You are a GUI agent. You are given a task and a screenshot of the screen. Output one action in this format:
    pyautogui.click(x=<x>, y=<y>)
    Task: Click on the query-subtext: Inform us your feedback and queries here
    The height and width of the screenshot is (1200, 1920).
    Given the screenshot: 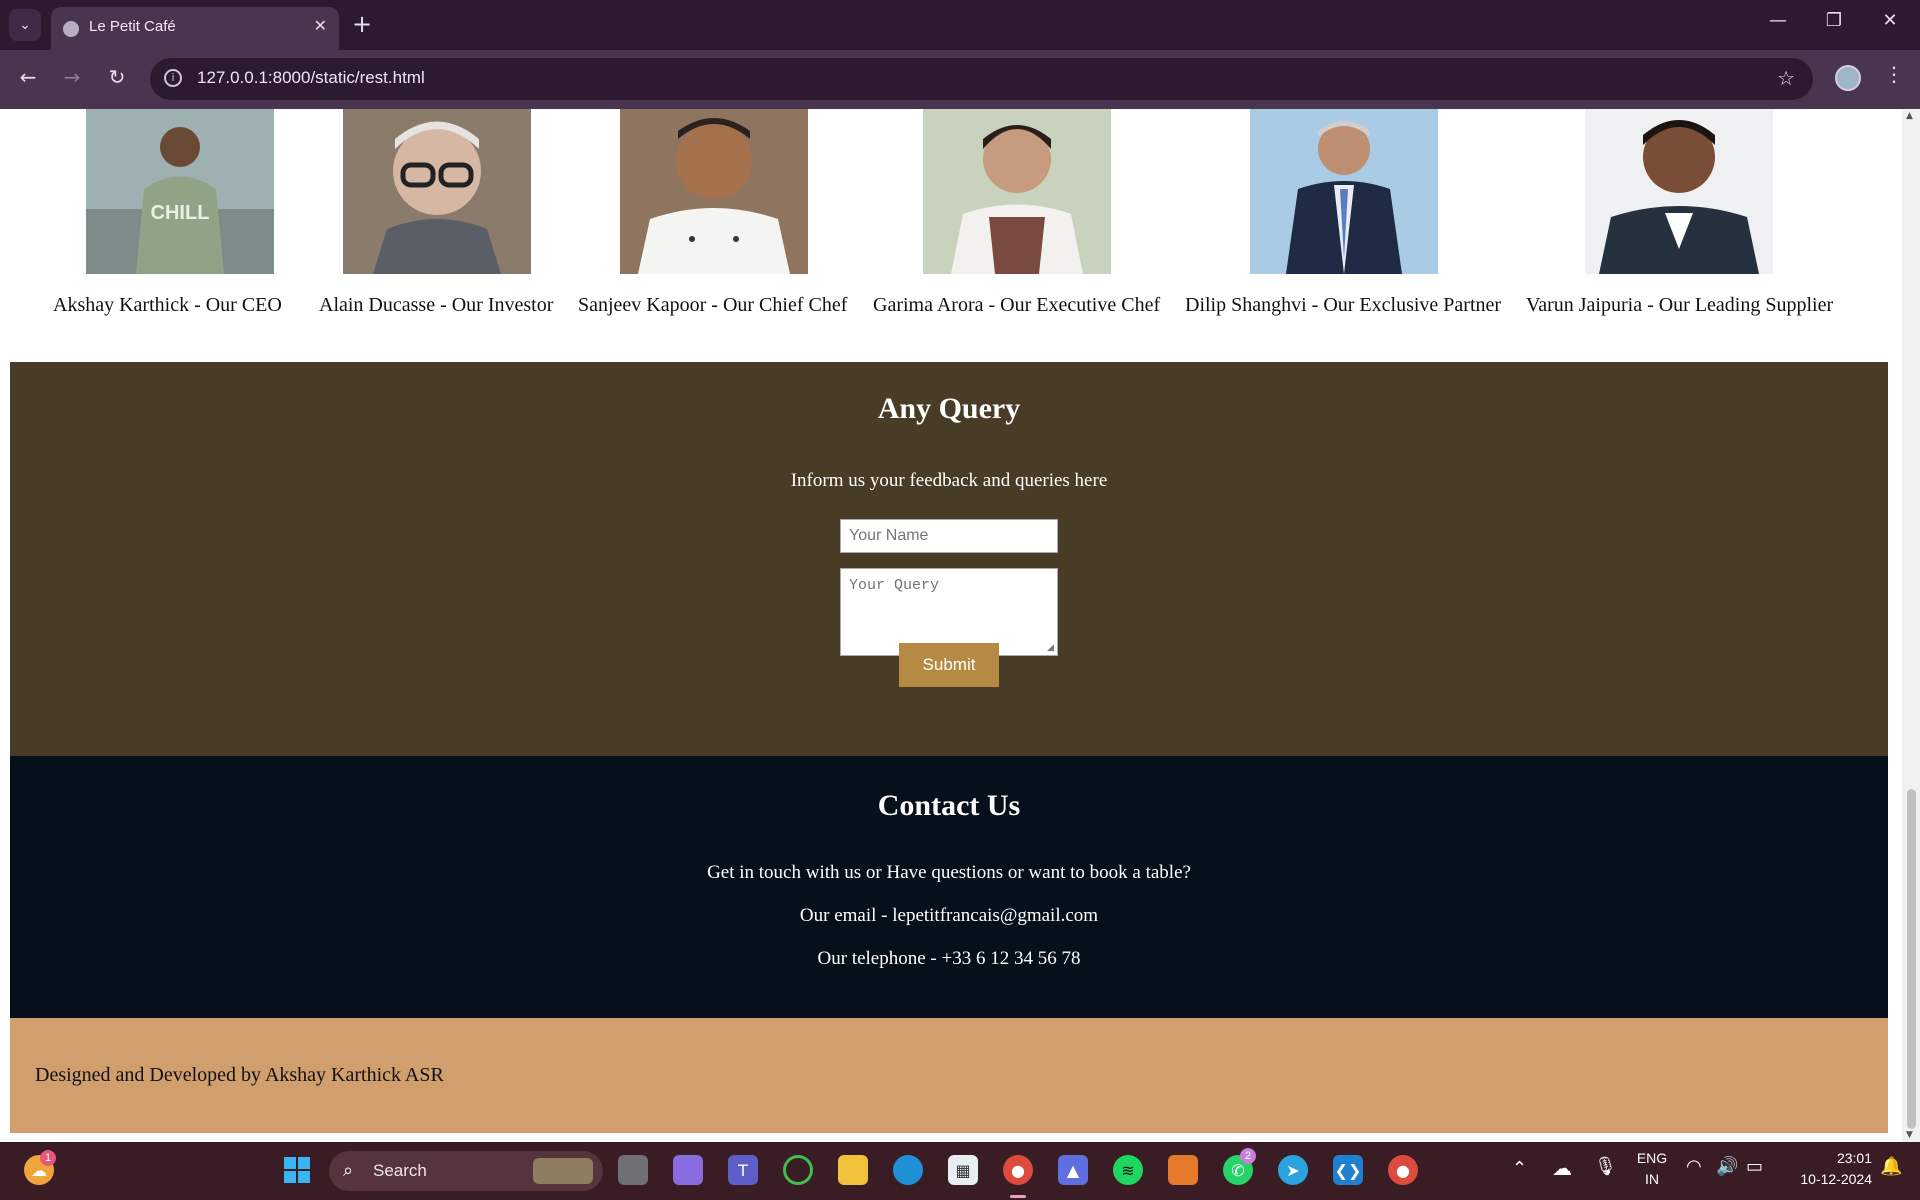 What is the action you would take?
    pyautogui.click(x=949, y=480)
    